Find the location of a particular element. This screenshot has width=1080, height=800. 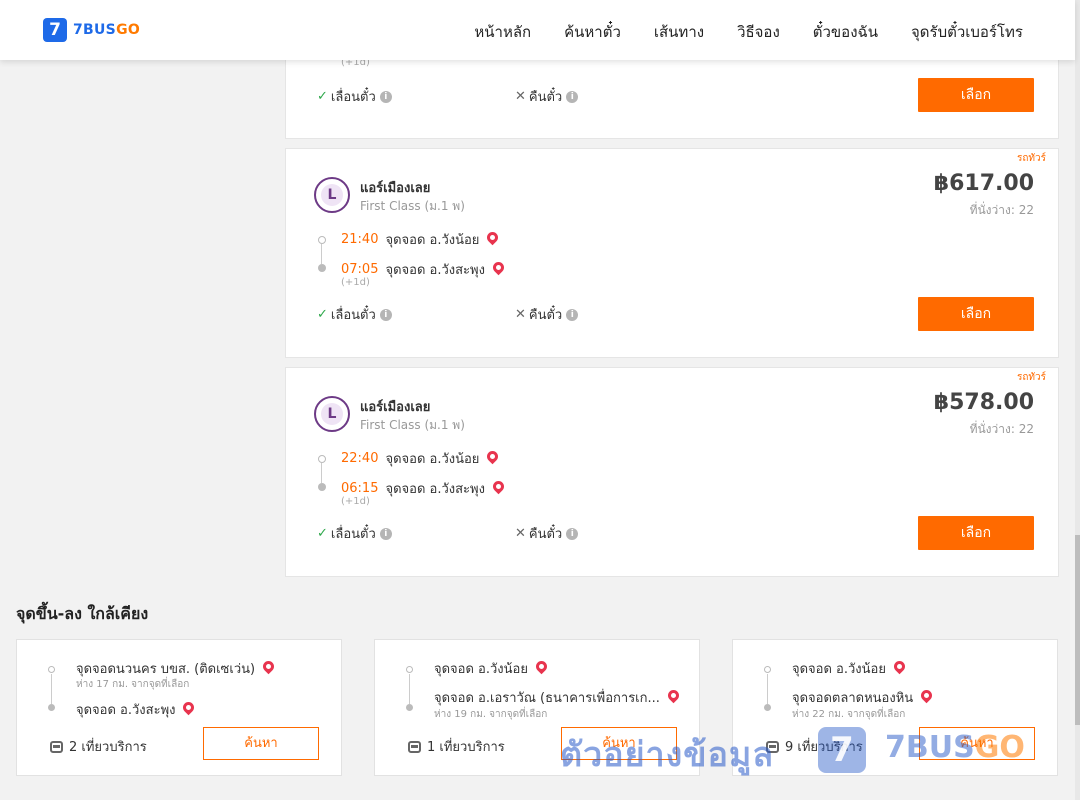

bus-icon is located at coordinates (414, 746).